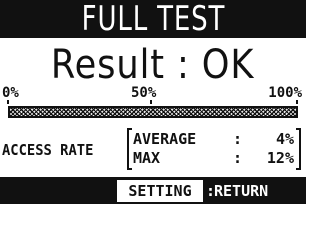 This screenshot has width=320, height=240. Describe the element at coordinates (280, 158) in the screenshot. I see `max-value: 12%` at that location.